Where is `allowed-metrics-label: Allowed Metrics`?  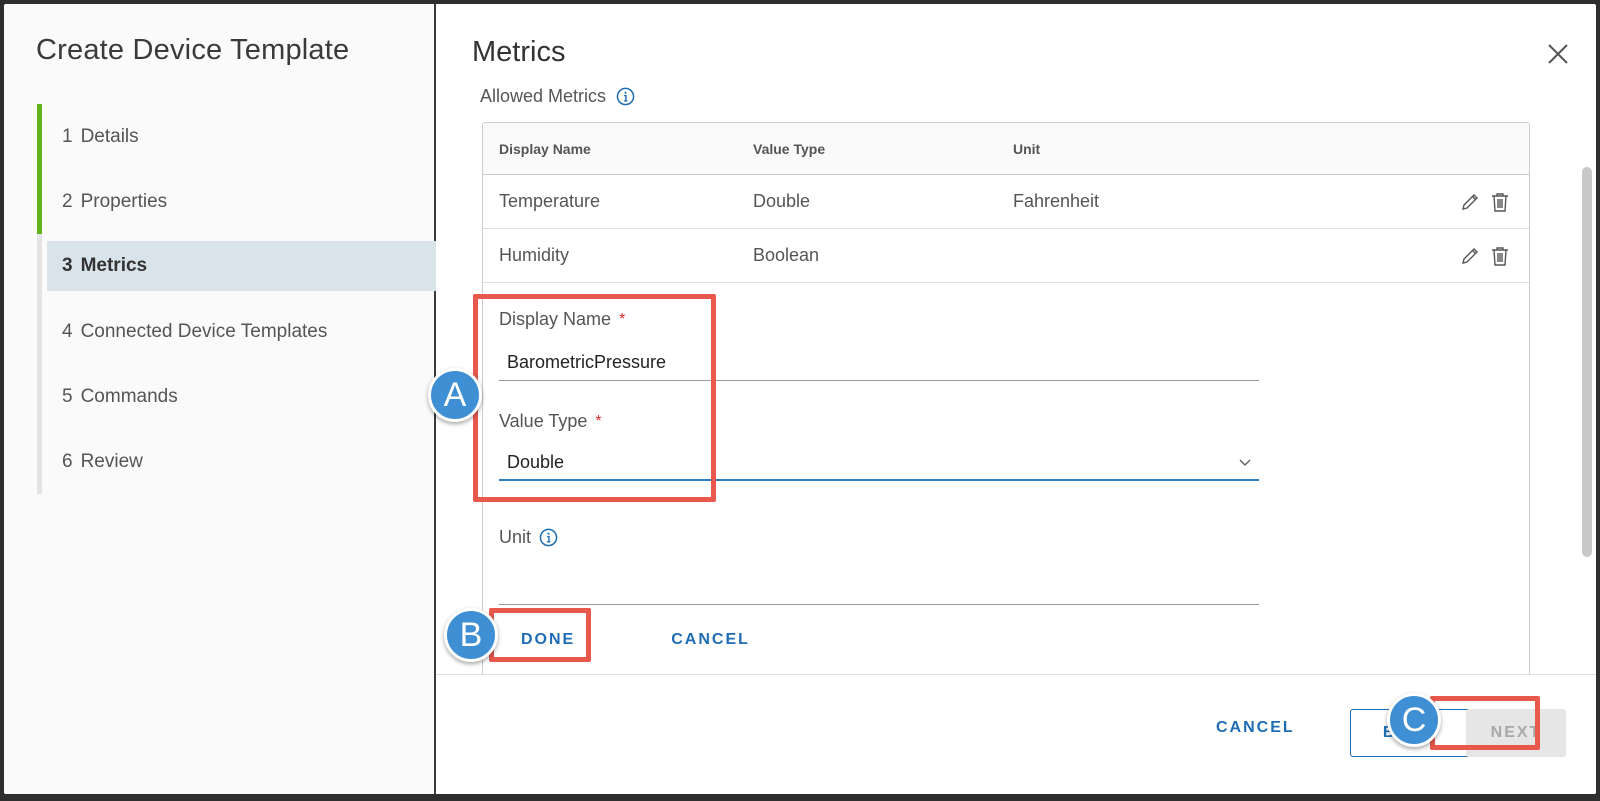
allowed-metrics-label: Allowed Metrics is located at coordinates (557, 96).